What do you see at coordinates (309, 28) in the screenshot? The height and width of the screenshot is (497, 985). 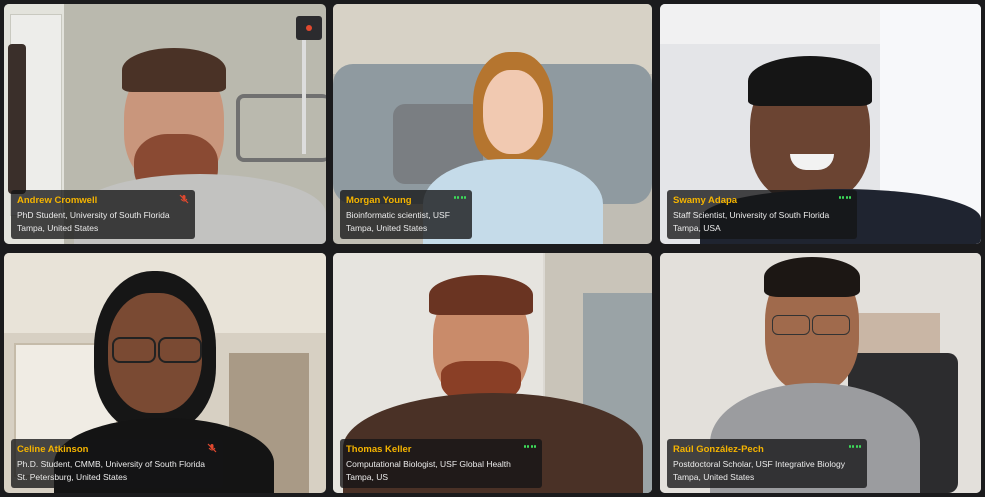 I see `camera-device-icon` at bounding box center [309, 28].